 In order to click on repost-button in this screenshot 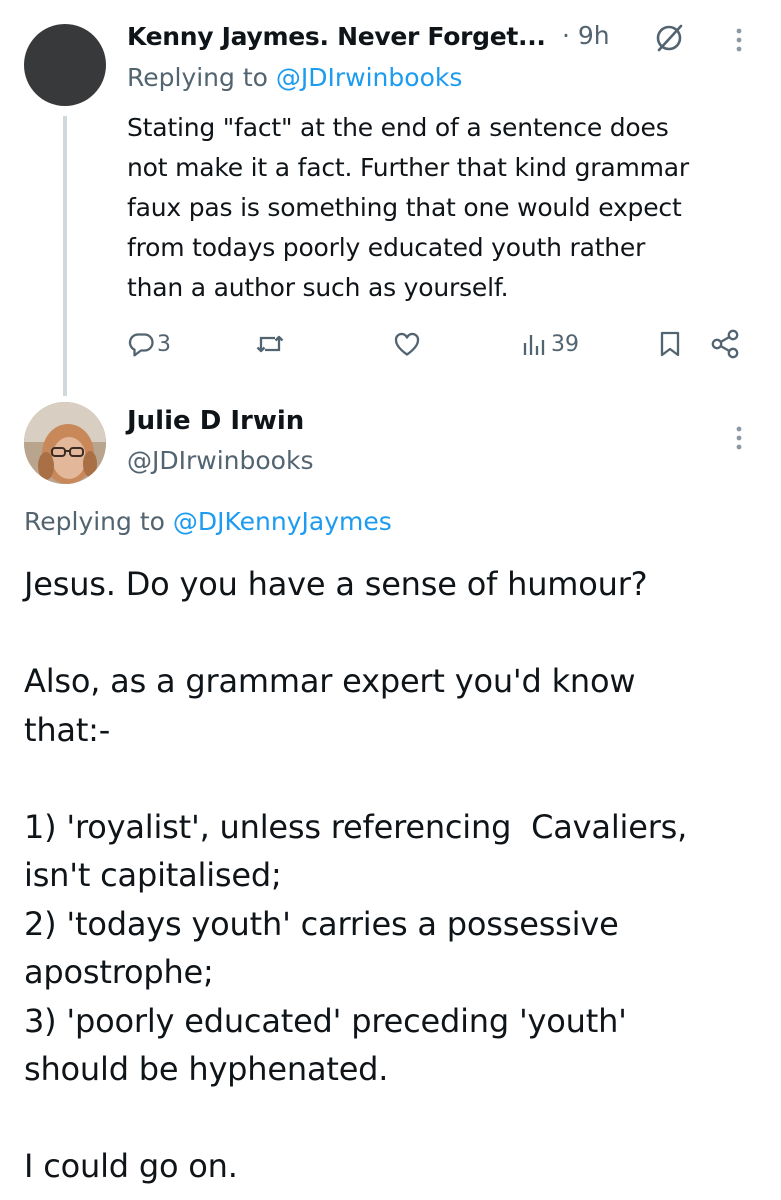, I will do `click(270, 344)`.